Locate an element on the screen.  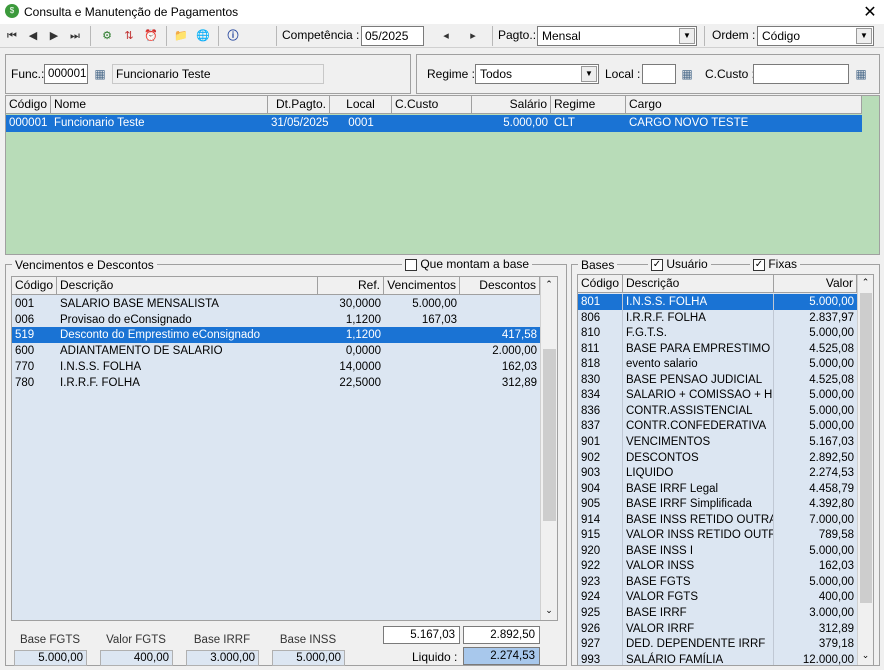
info-icon: ⓘ is located at coordinates (233, 36).